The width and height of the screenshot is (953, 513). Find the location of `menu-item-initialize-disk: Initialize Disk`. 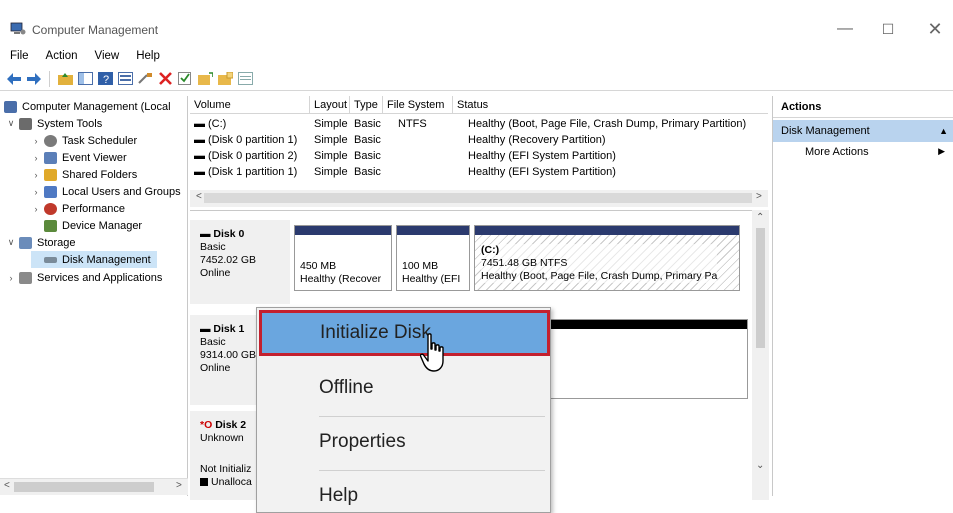

menu-item-initialize-disk: Initialize Disk is located at coordinates (404, 333).